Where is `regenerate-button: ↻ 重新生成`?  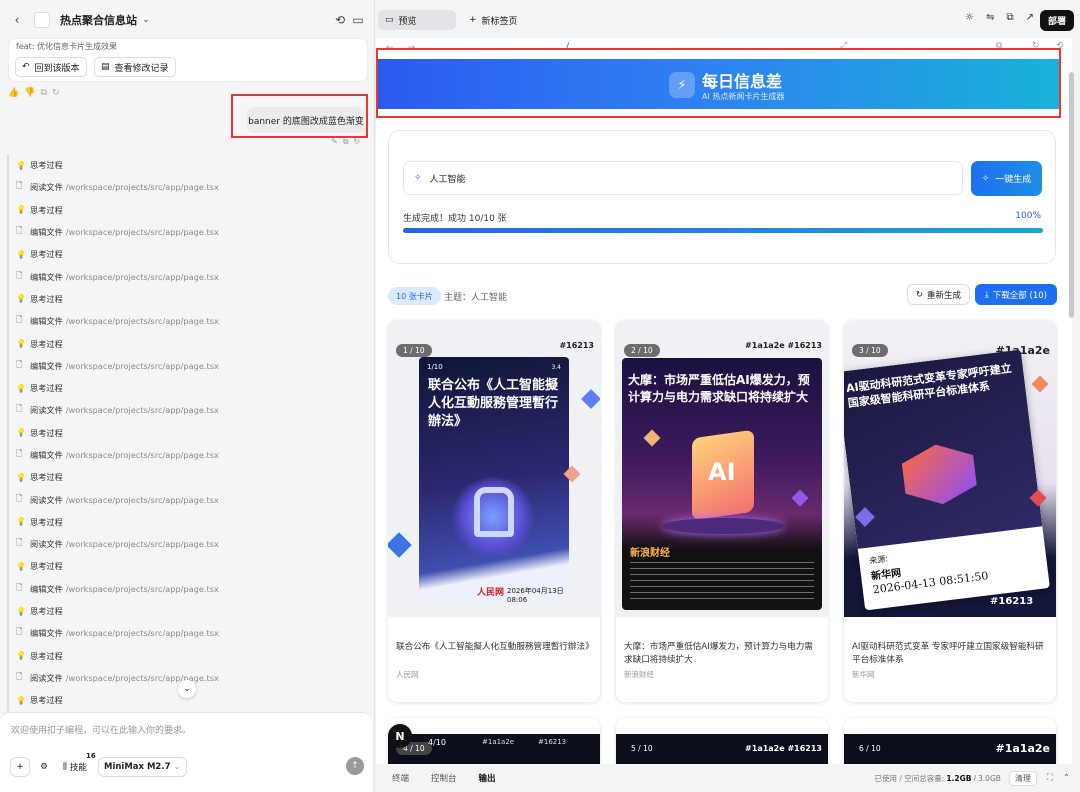 regenerate-button: ↻ 重新生成 is located at coordinates (938, 294).